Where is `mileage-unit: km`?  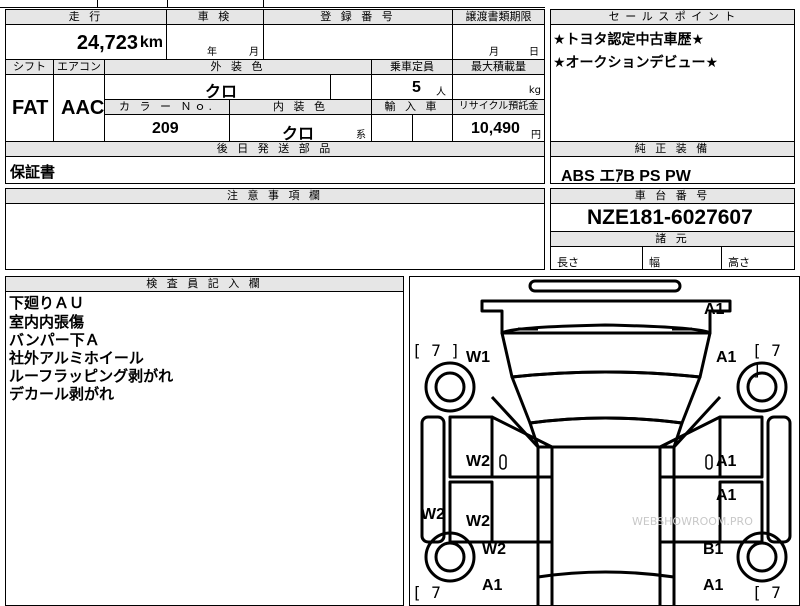
mileage-unit: km is located at coordinates (151, 42).